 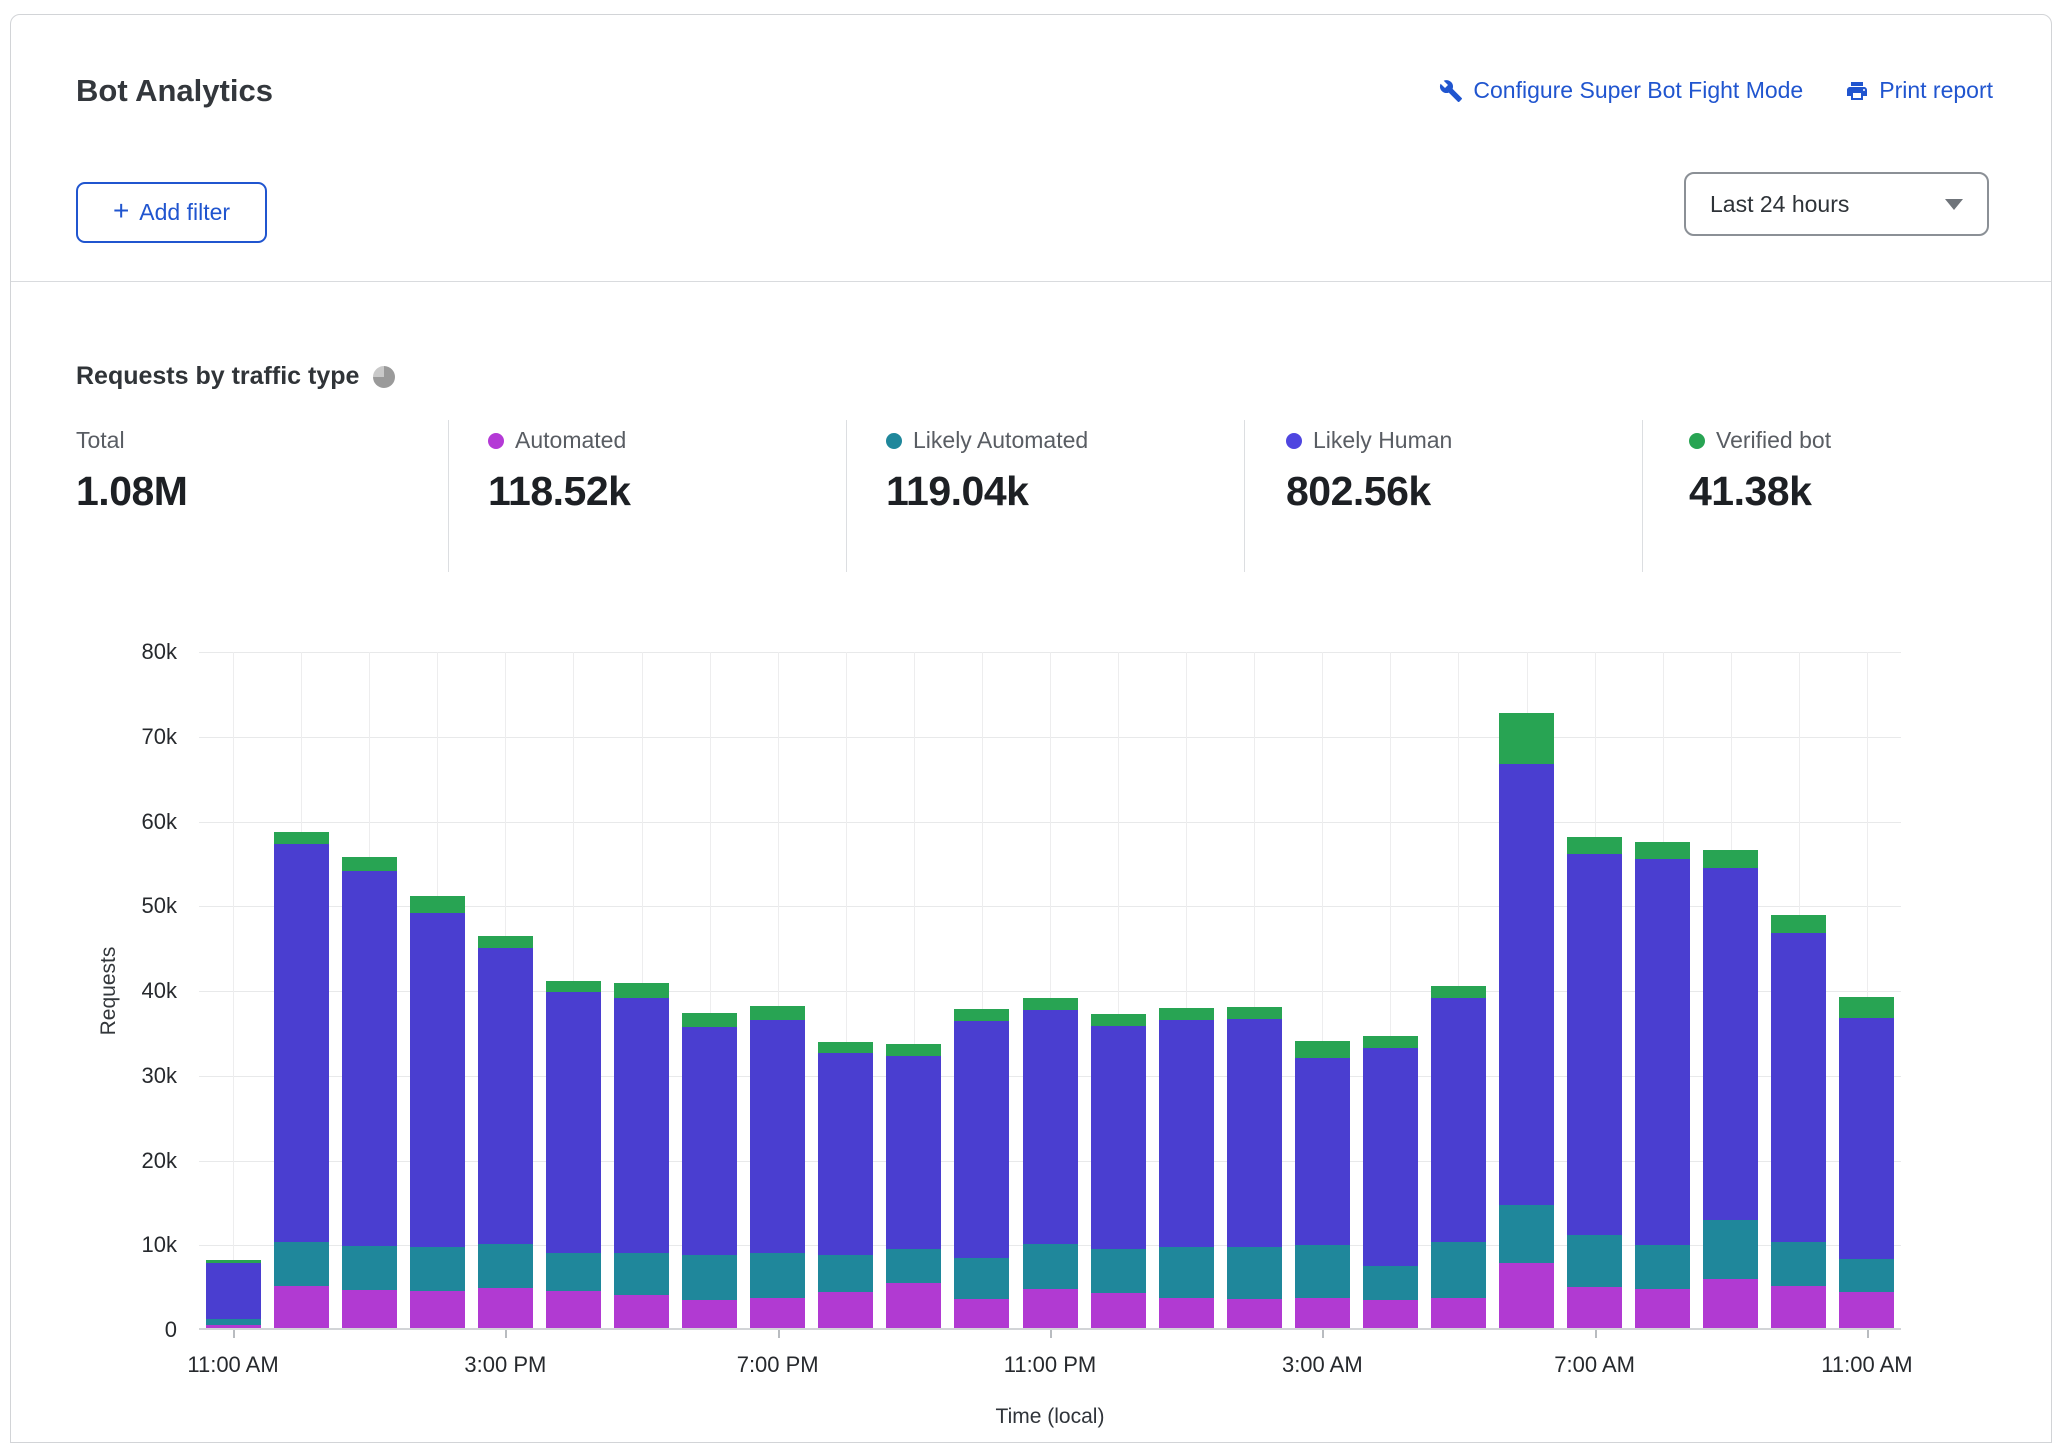 I want to click on x-tick-label: 11:00 PM, so click(x=1050, y=1364).